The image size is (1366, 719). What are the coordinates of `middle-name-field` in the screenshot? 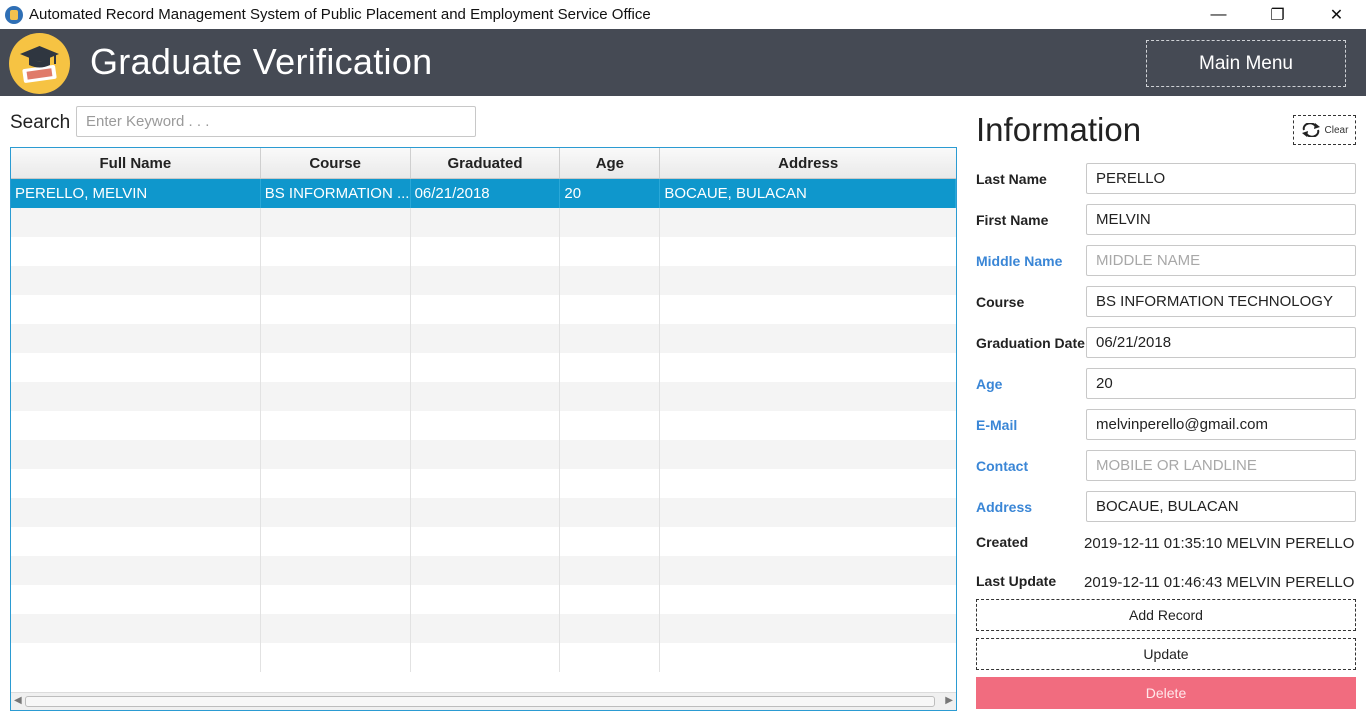 It's located at (1221, 260).